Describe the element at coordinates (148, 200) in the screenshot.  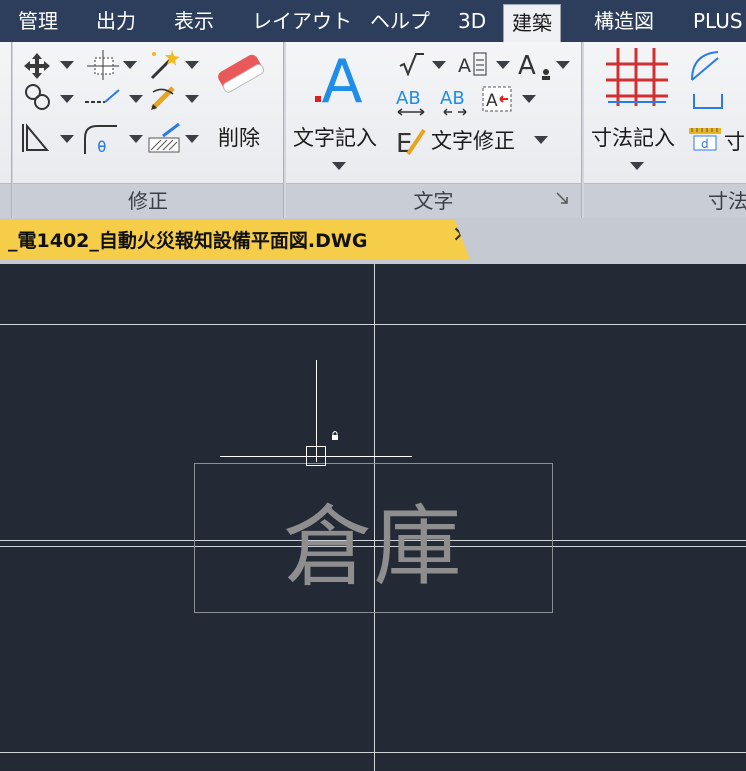
I see `modify-panel-title: 修正` at that location.